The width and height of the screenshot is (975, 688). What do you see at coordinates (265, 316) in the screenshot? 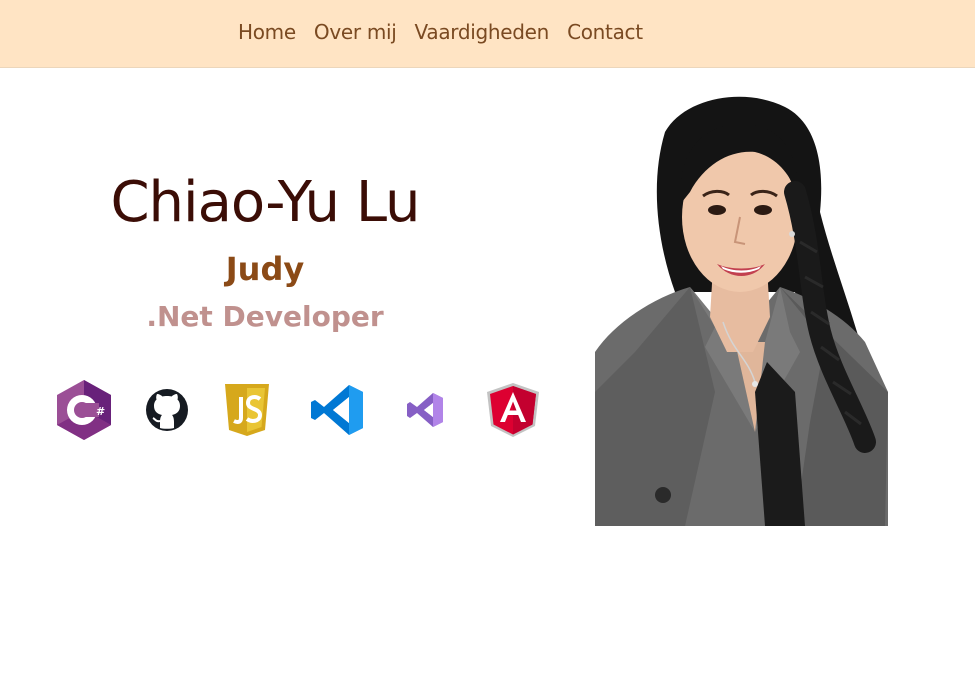
I see `hero-role: .Net Developer` at bounding box center [265, 316].